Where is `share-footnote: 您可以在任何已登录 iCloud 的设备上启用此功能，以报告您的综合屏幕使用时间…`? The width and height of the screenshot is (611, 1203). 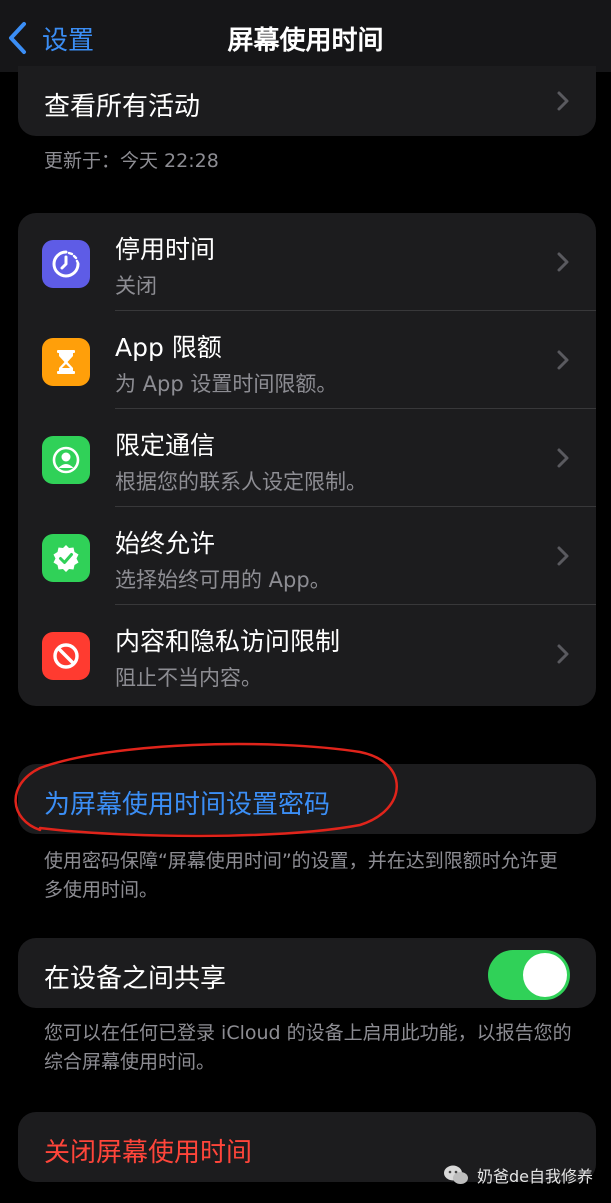 share-footnote: 您可以在任何已登录 iCloud 的设备上启用此功能，以报告您的综合屏幕使用时间… is located at coordinates (308, 1047).